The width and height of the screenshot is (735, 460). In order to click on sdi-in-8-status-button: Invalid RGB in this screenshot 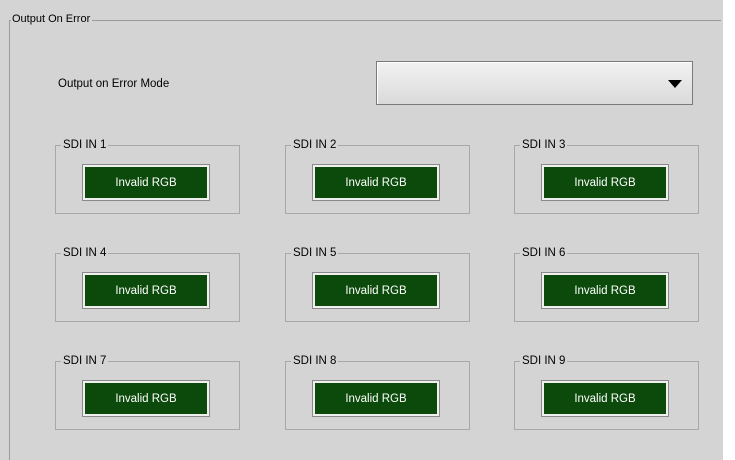, I will do `click(376, 398)`.